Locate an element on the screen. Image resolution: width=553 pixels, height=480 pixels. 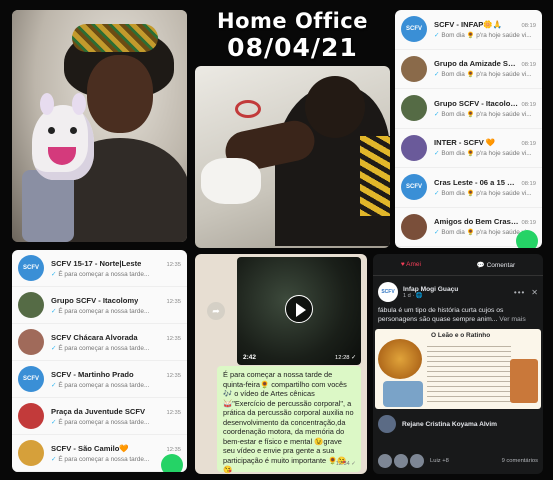
play-icon is located at coordinates (299, 309).